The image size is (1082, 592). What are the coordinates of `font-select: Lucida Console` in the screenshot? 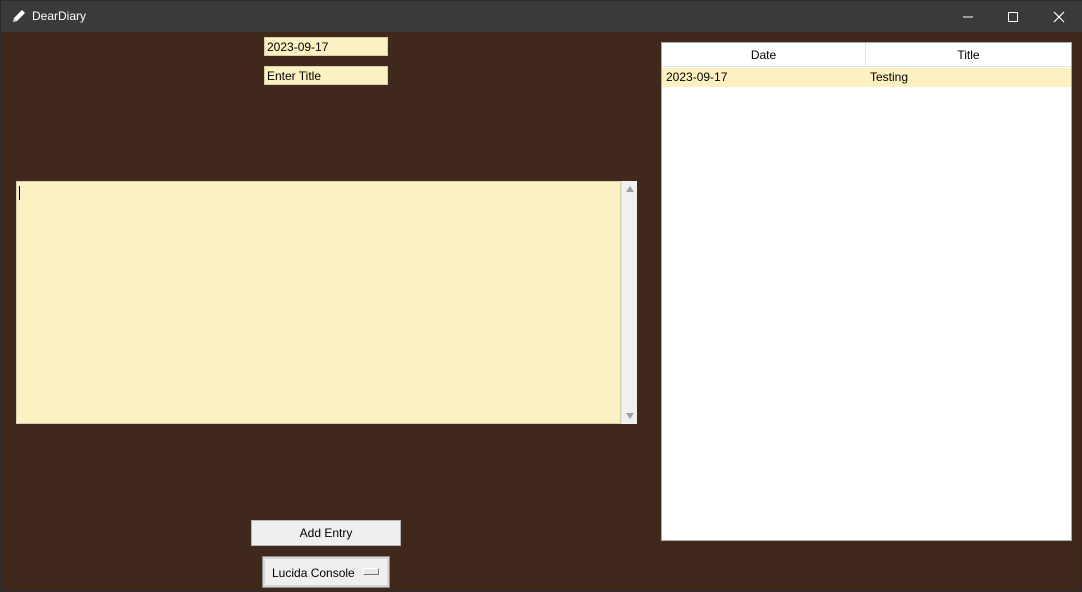 It's located at (326, 572).